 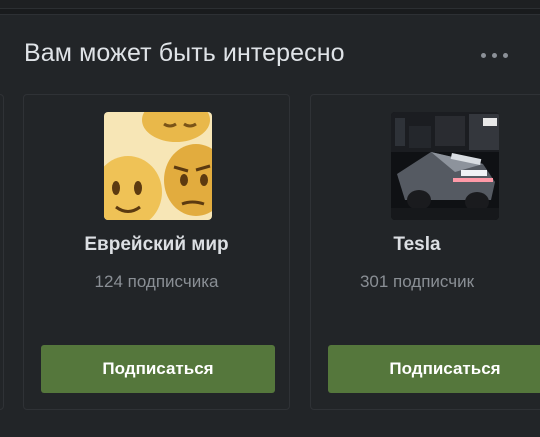 I want to click on recommendation-card-previous, so click(x=2, y=252).